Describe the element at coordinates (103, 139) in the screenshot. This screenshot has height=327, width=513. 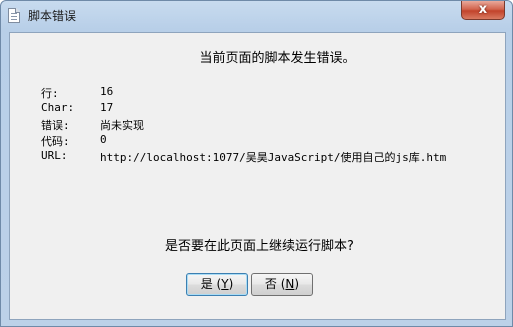
I see `detail-value: 0` at that location.